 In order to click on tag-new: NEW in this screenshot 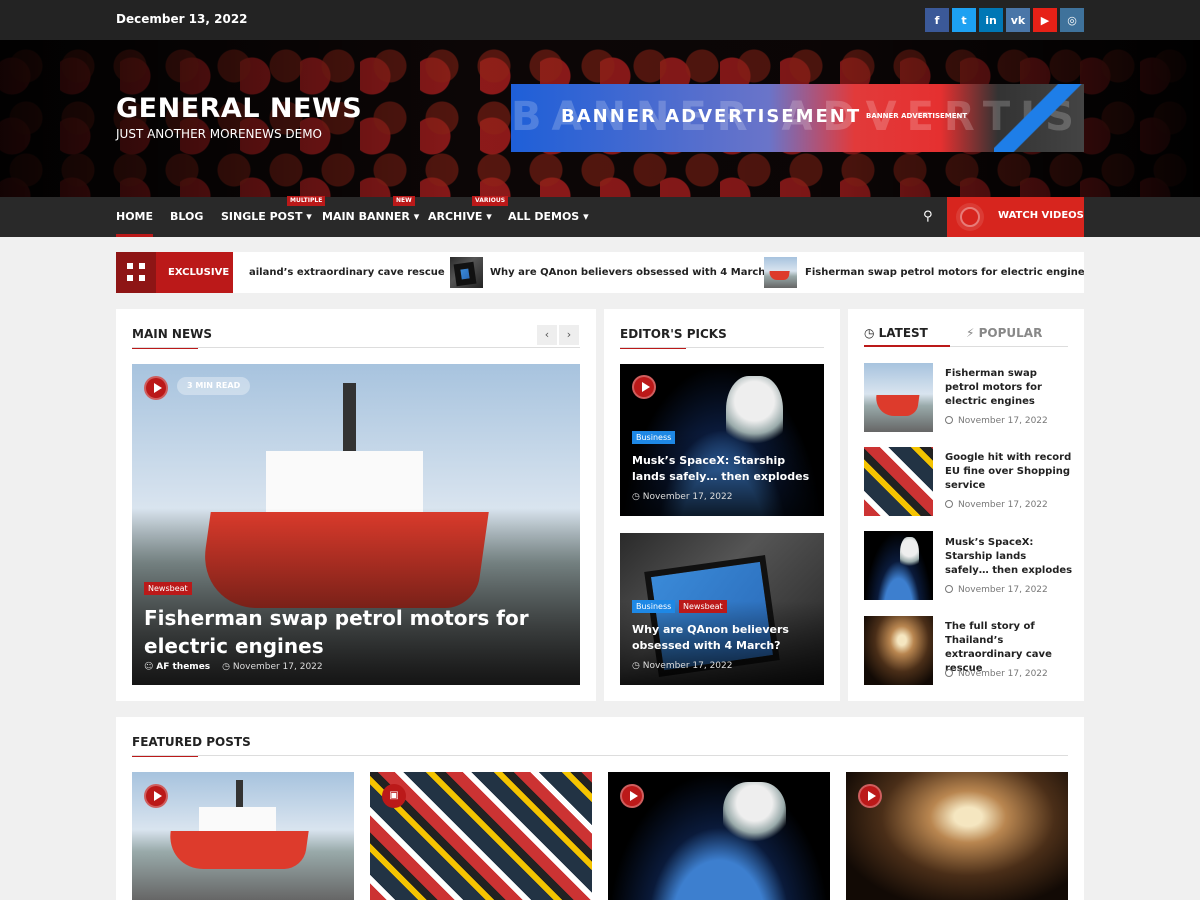, I will do `click(404, 201)`.